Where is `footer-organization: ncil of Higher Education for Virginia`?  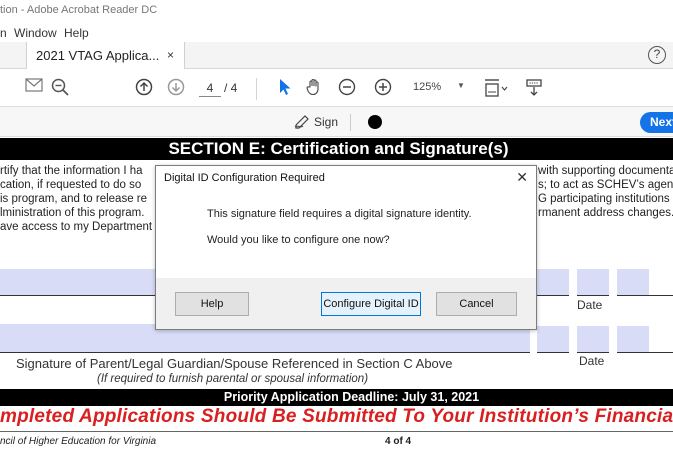 footer-organization: ncil of Higher Education for Virginia is located at coordinates (78, 441).